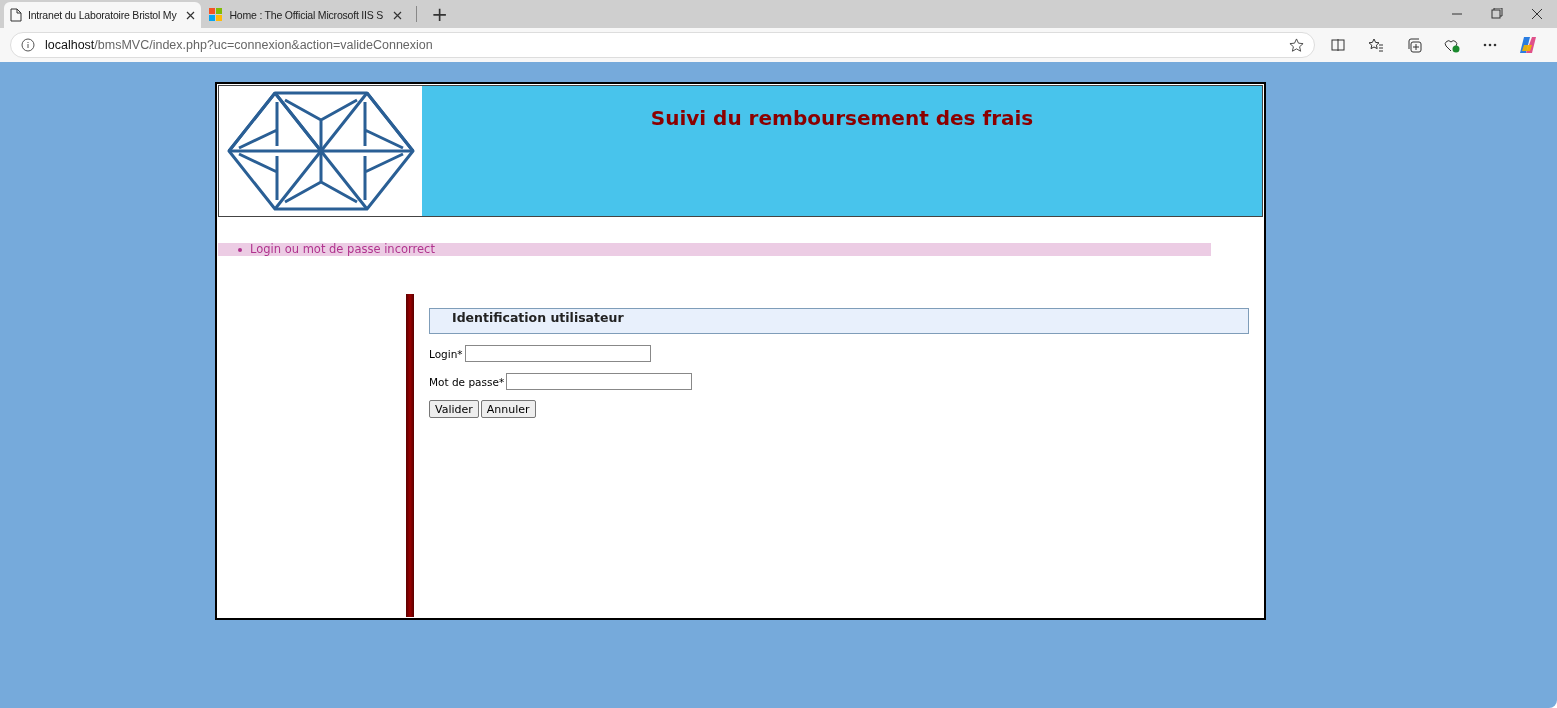  I want to click on split-screen-icon, so click(1338, 45).